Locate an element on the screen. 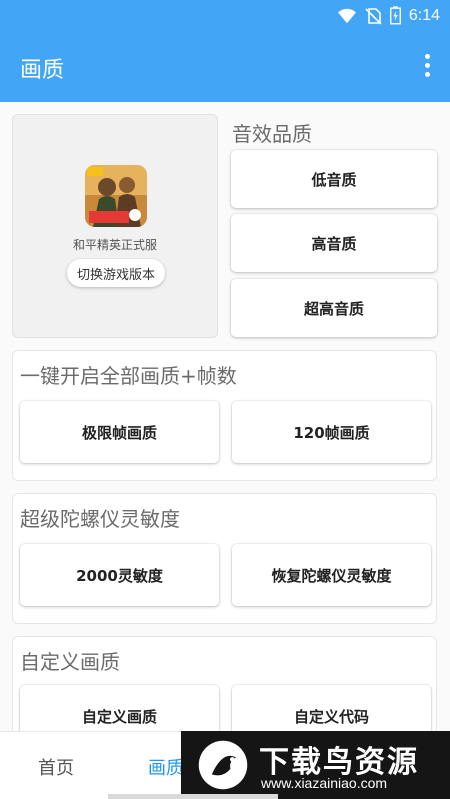 The height and width of the screenshot is (799, 450). clock: 6:14 is located at coordinates (424, 15).